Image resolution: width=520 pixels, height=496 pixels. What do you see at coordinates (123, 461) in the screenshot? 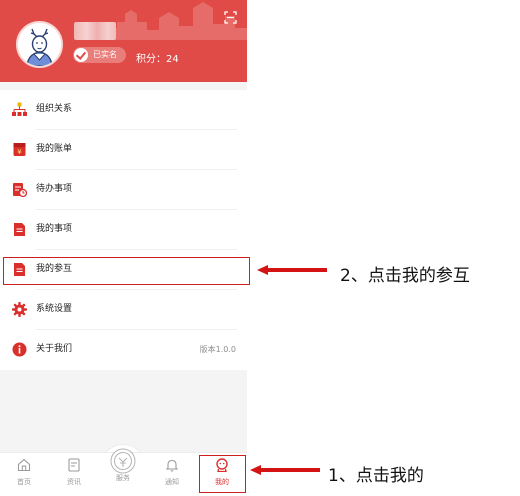
I see `service-icon` at bounding box center [123, 461].